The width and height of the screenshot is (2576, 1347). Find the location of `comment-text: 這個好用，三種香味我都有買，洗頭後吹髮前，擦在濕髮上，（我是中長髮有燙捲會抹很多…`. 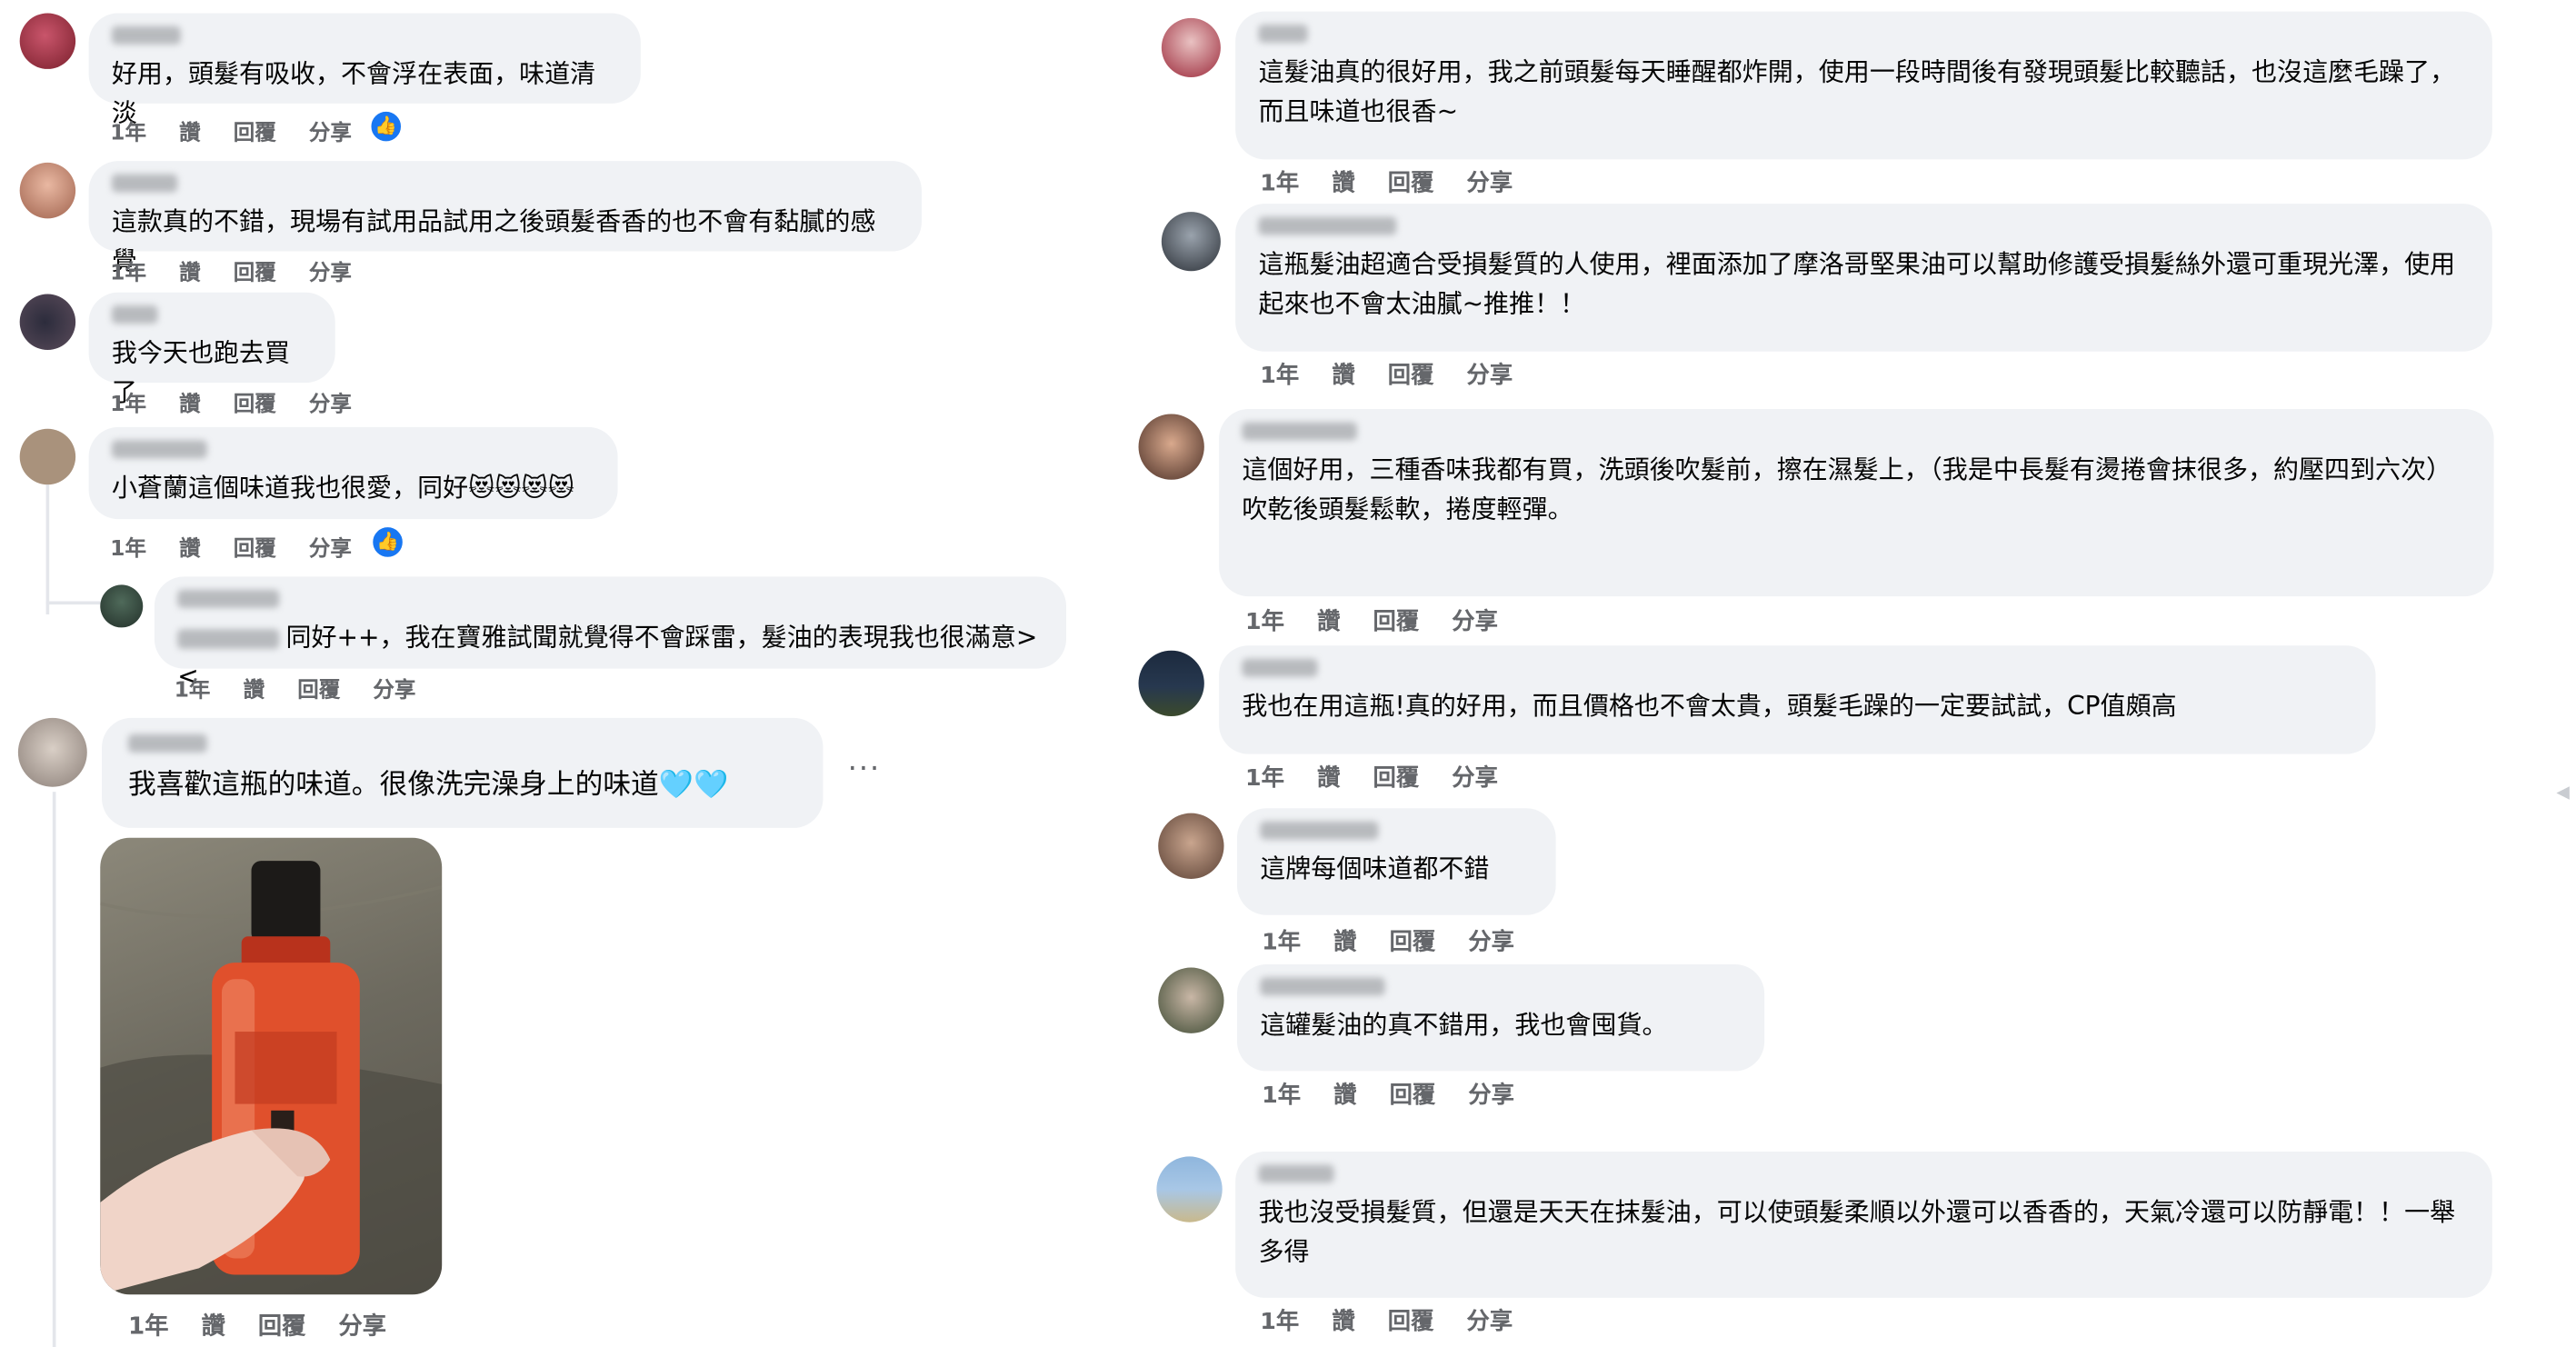

comment-text: 這個好用，三種香味我都有買，洗頭後吹髮前，擦在濕髮上，（我是中長髮有燙捲會抹很多… is located at coordinates (1847, 489).